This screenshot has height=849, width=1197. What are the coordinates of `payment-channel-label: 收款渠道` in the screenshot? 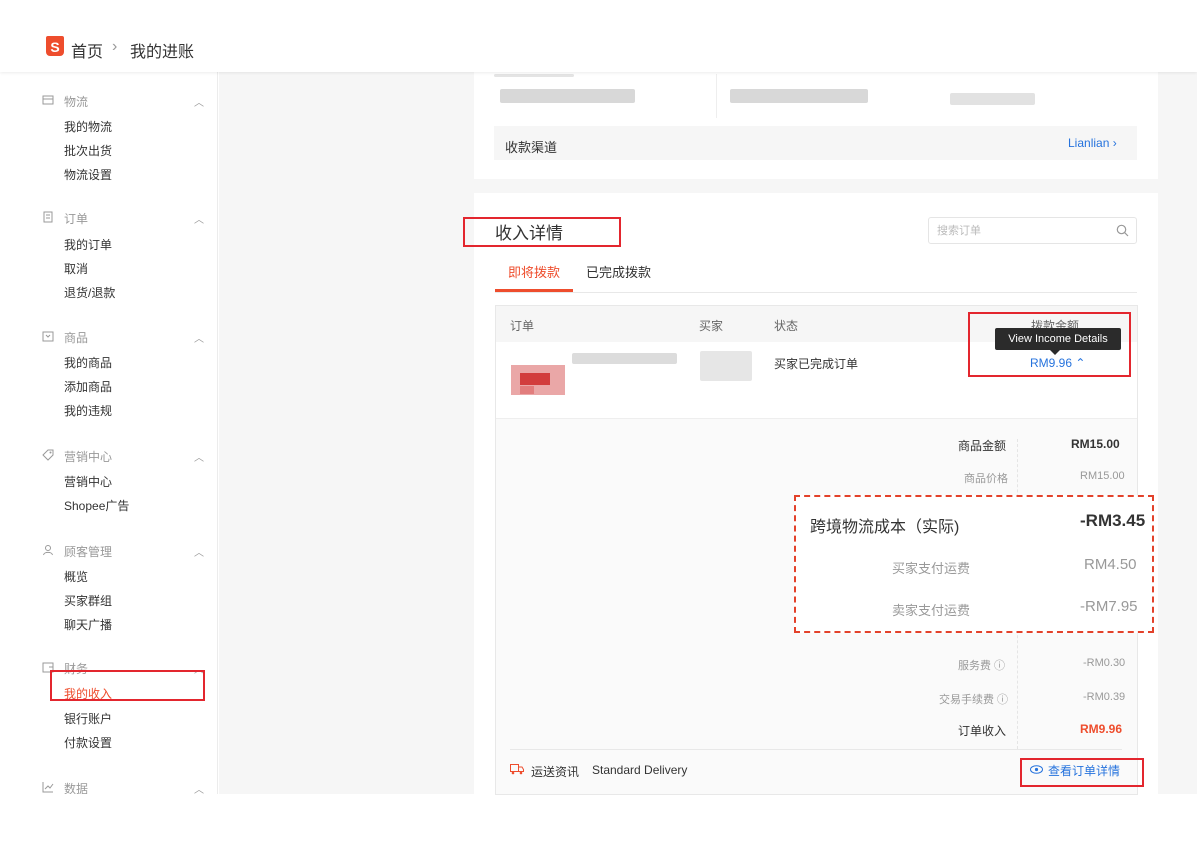 It's located at (531, 147).